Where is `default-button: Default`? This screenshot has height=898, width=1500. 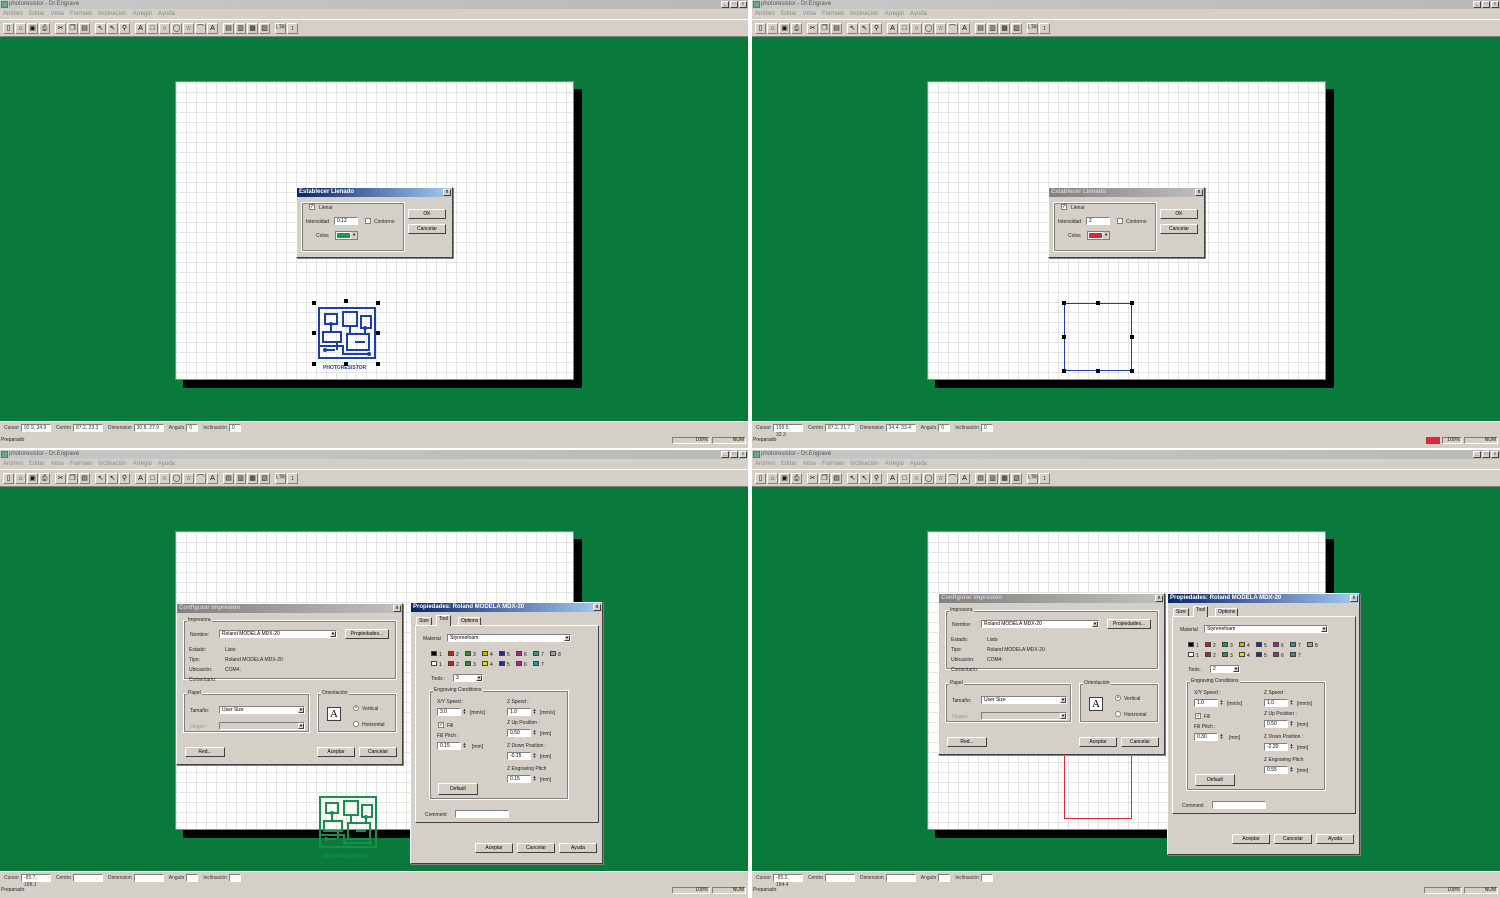
default-button: Default is located at coordinates (458, 789).